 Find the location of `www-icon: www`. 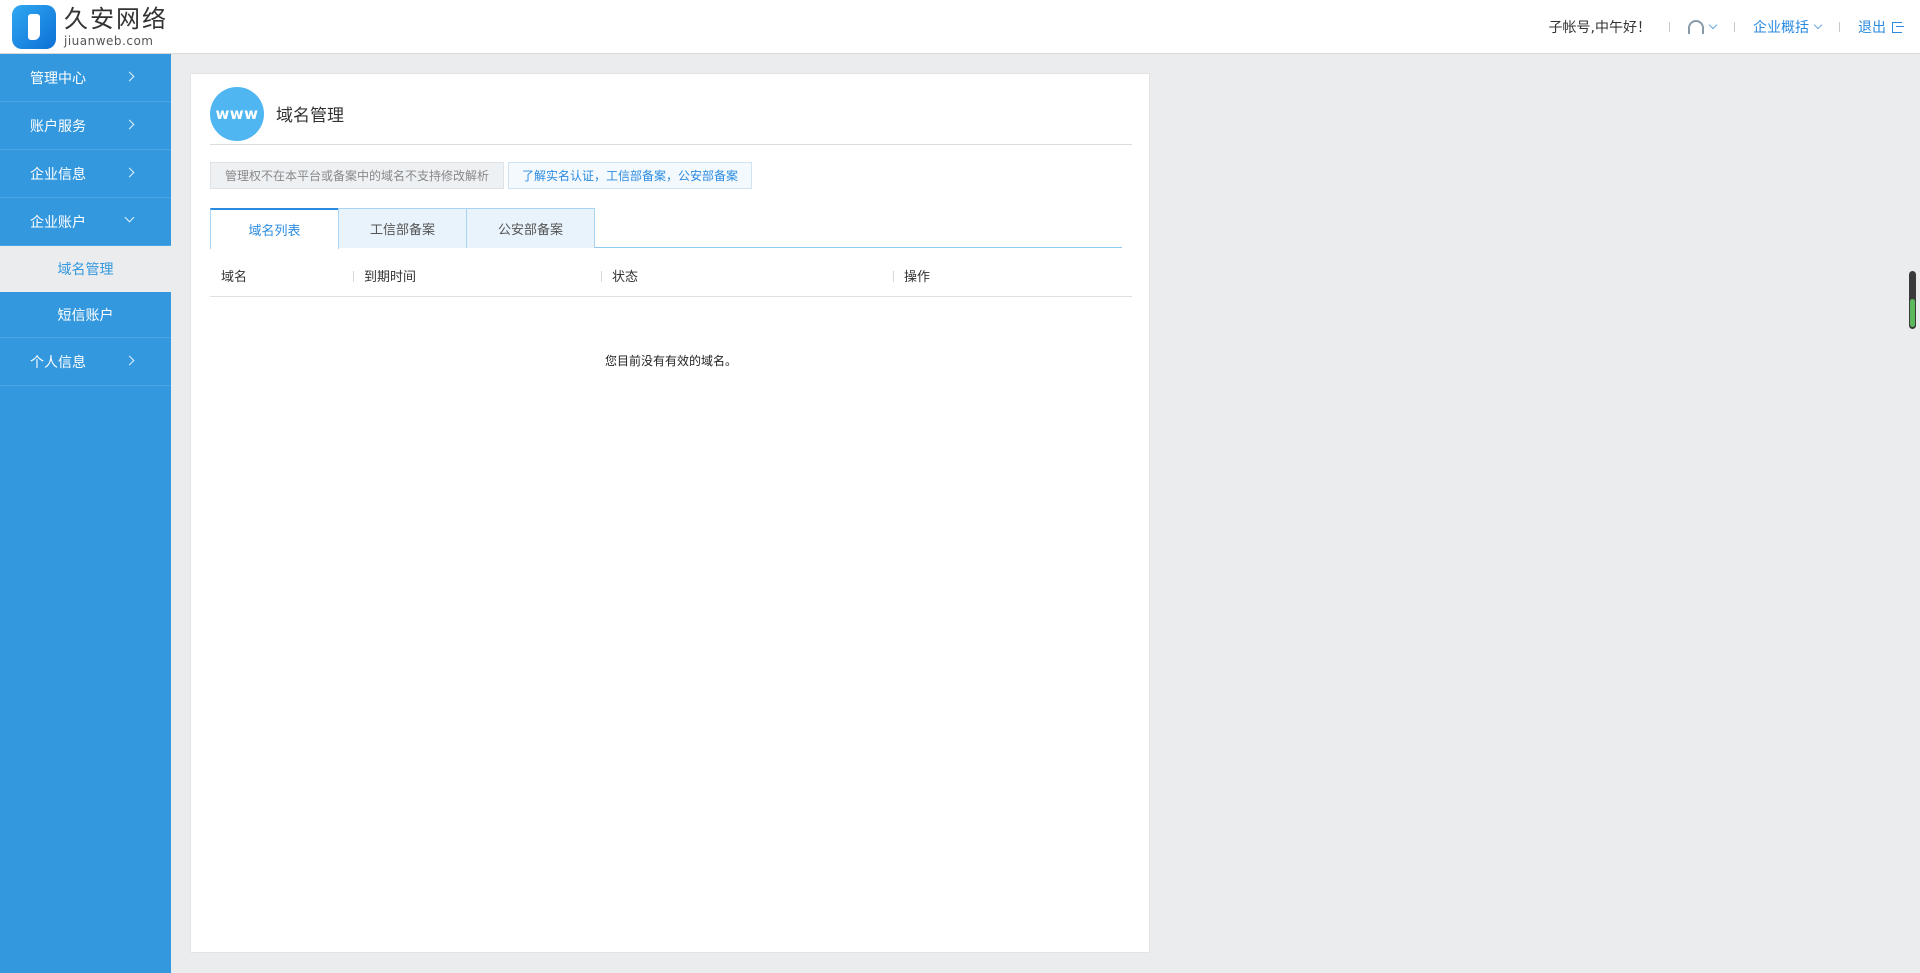

www-icon: www is located at coordinates (237, 113).